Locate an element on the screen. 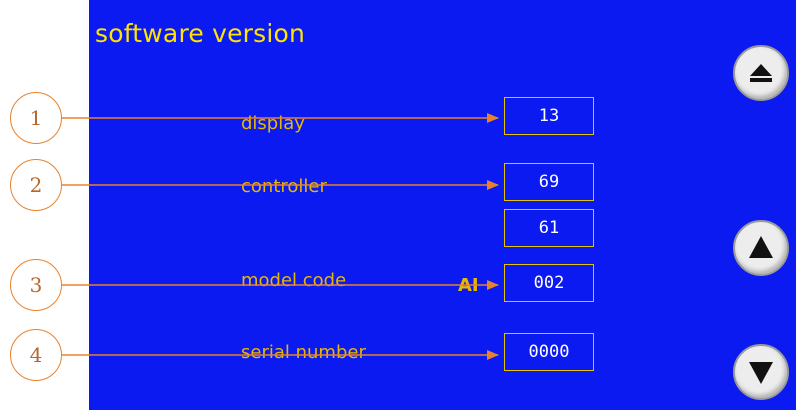 This screenshot has width=796, height=410. callout-1: 1 is located at coordinates (36, 118).